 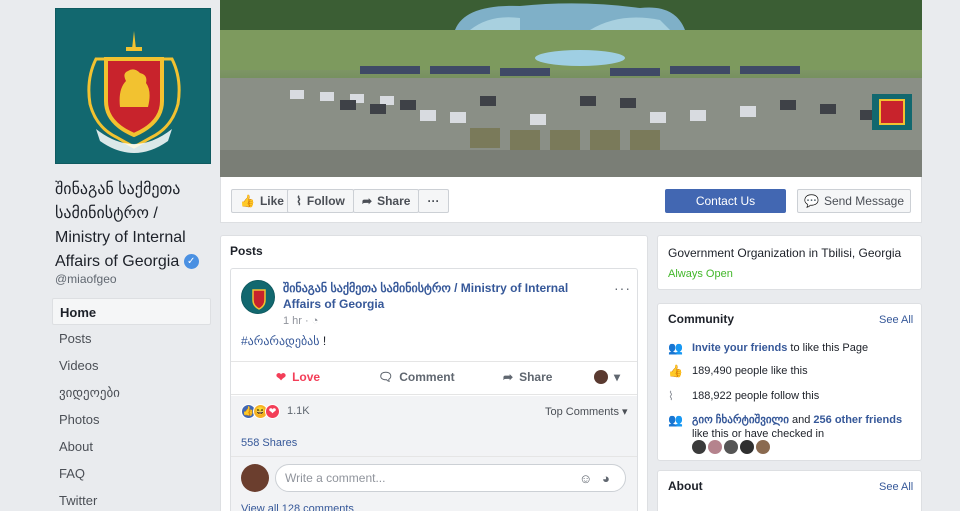 I want to click on ellipsis-icon: ···, so click(x=433, y=201).